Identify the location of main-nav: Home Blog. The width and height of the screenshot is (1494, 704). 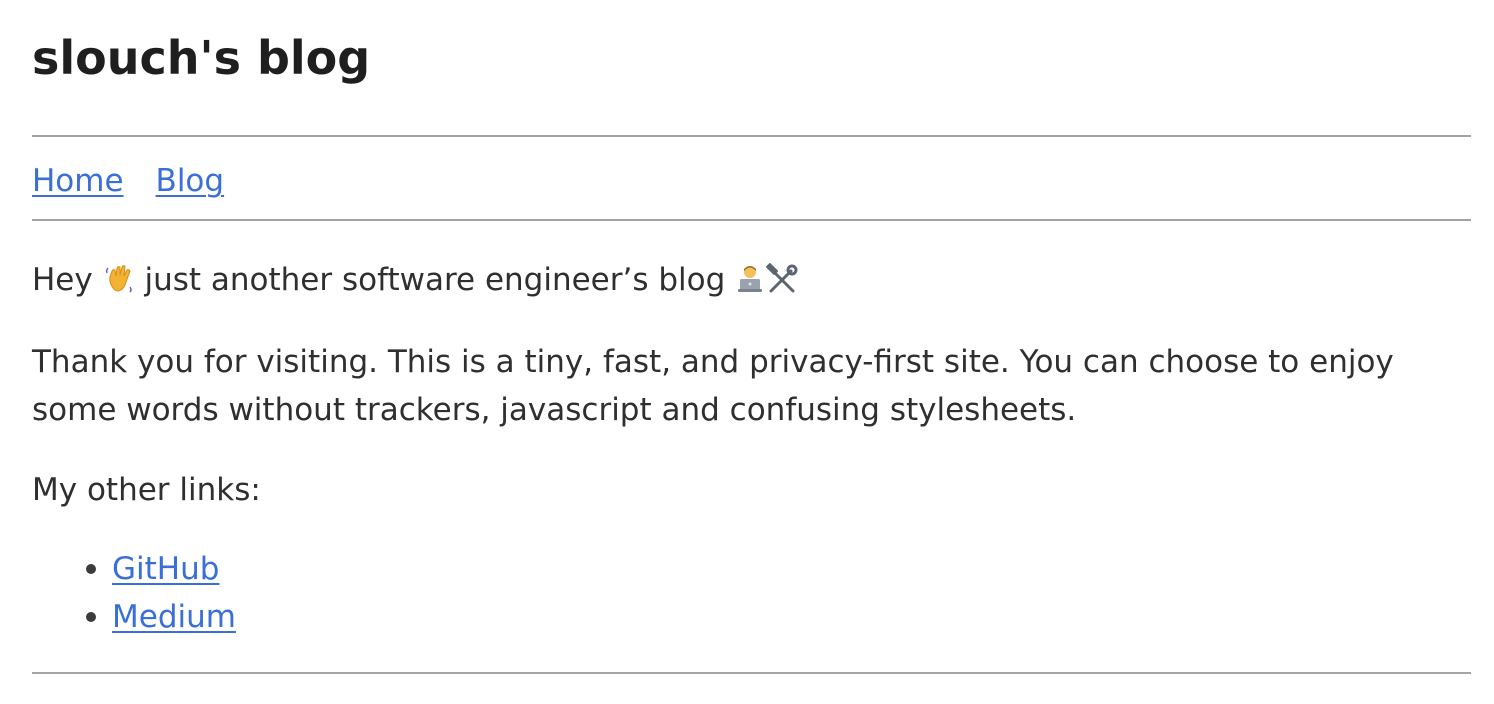
(128, 181).